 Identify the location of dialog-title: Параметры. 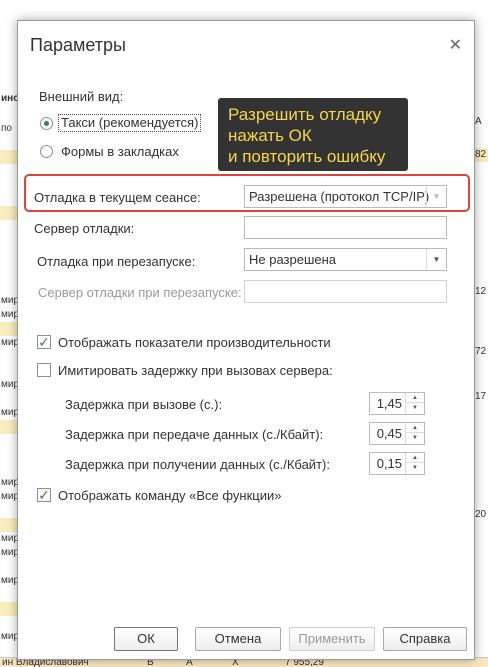
(78, 45).